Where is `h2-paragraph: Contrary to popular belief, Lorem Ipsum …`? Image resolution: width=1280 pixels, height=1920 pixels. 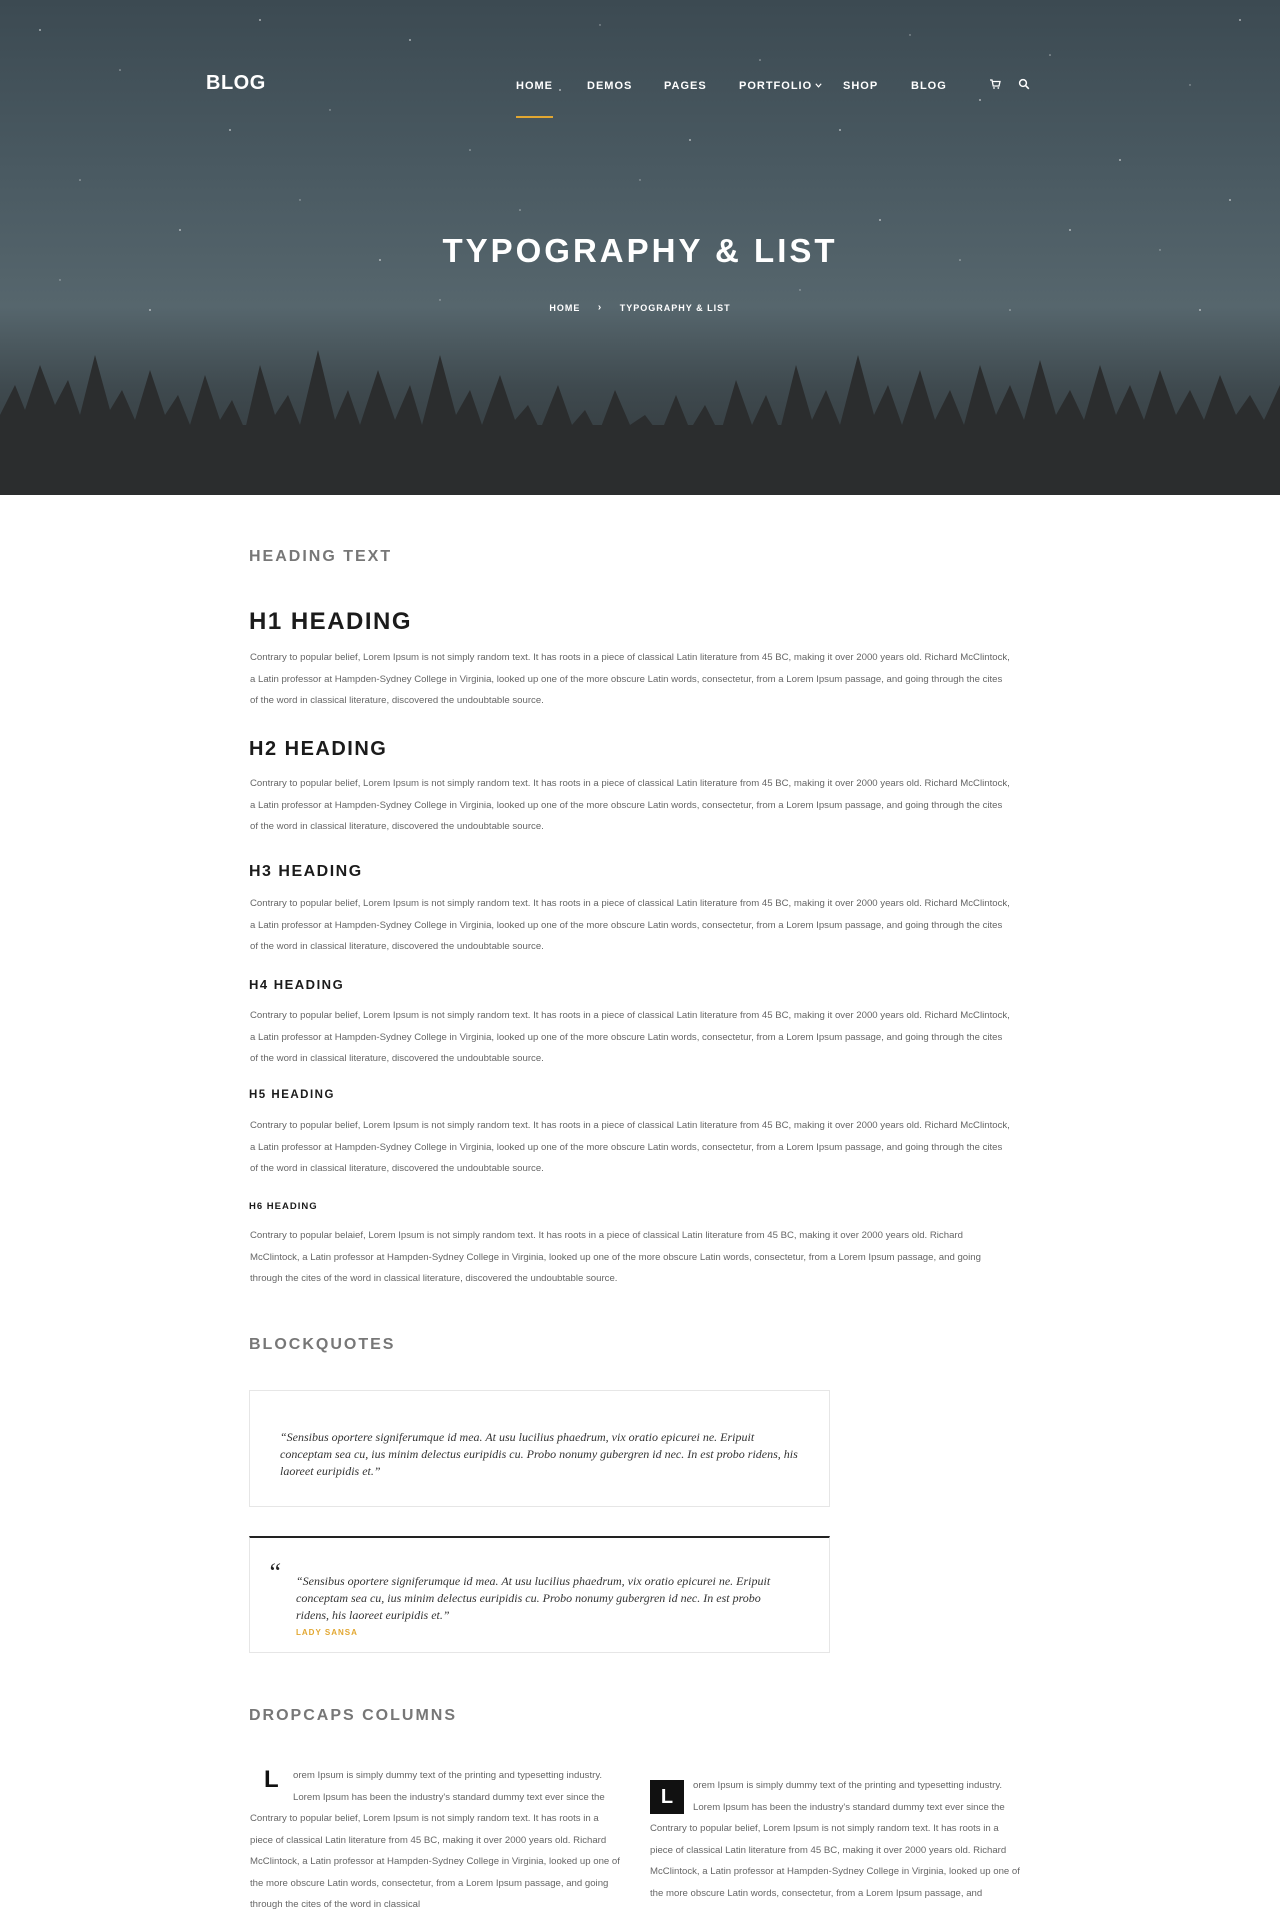
h2-paragraph: Contrary to popular belief, Lorem Ipsum … is located at coordinates (630, 805).